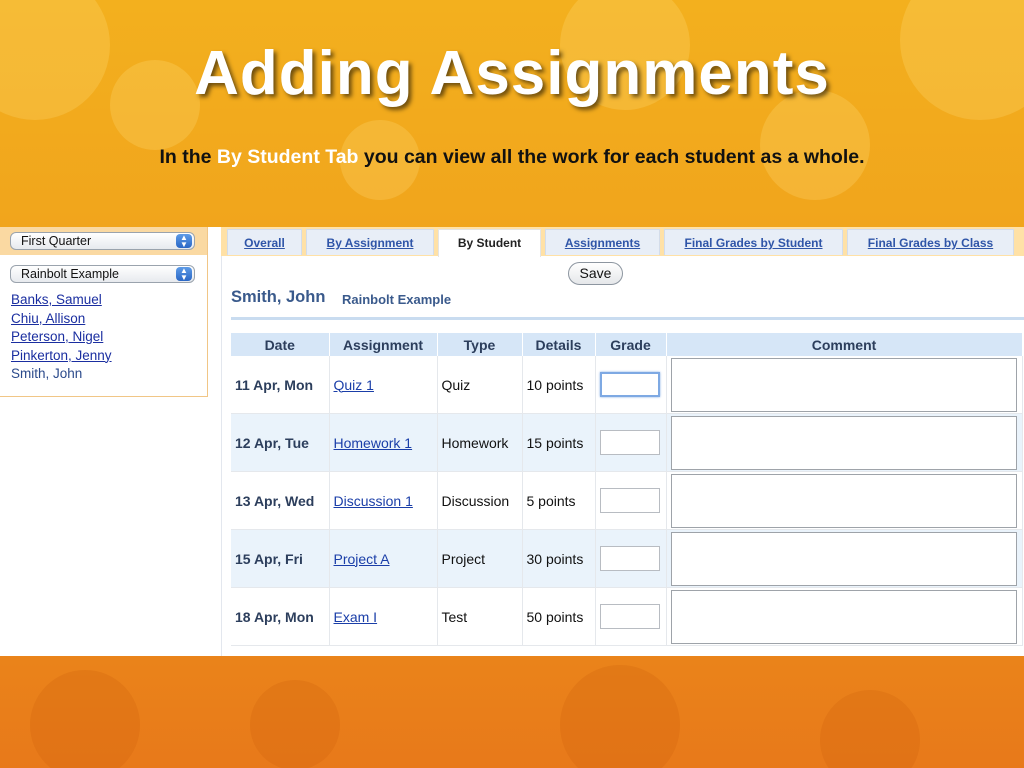 The width and height of the screenshot is (1024, 768). What do you see at coordinates (480, 344) in the screenshot?
I see `column-header: Type` at bounding box center [480, 344].